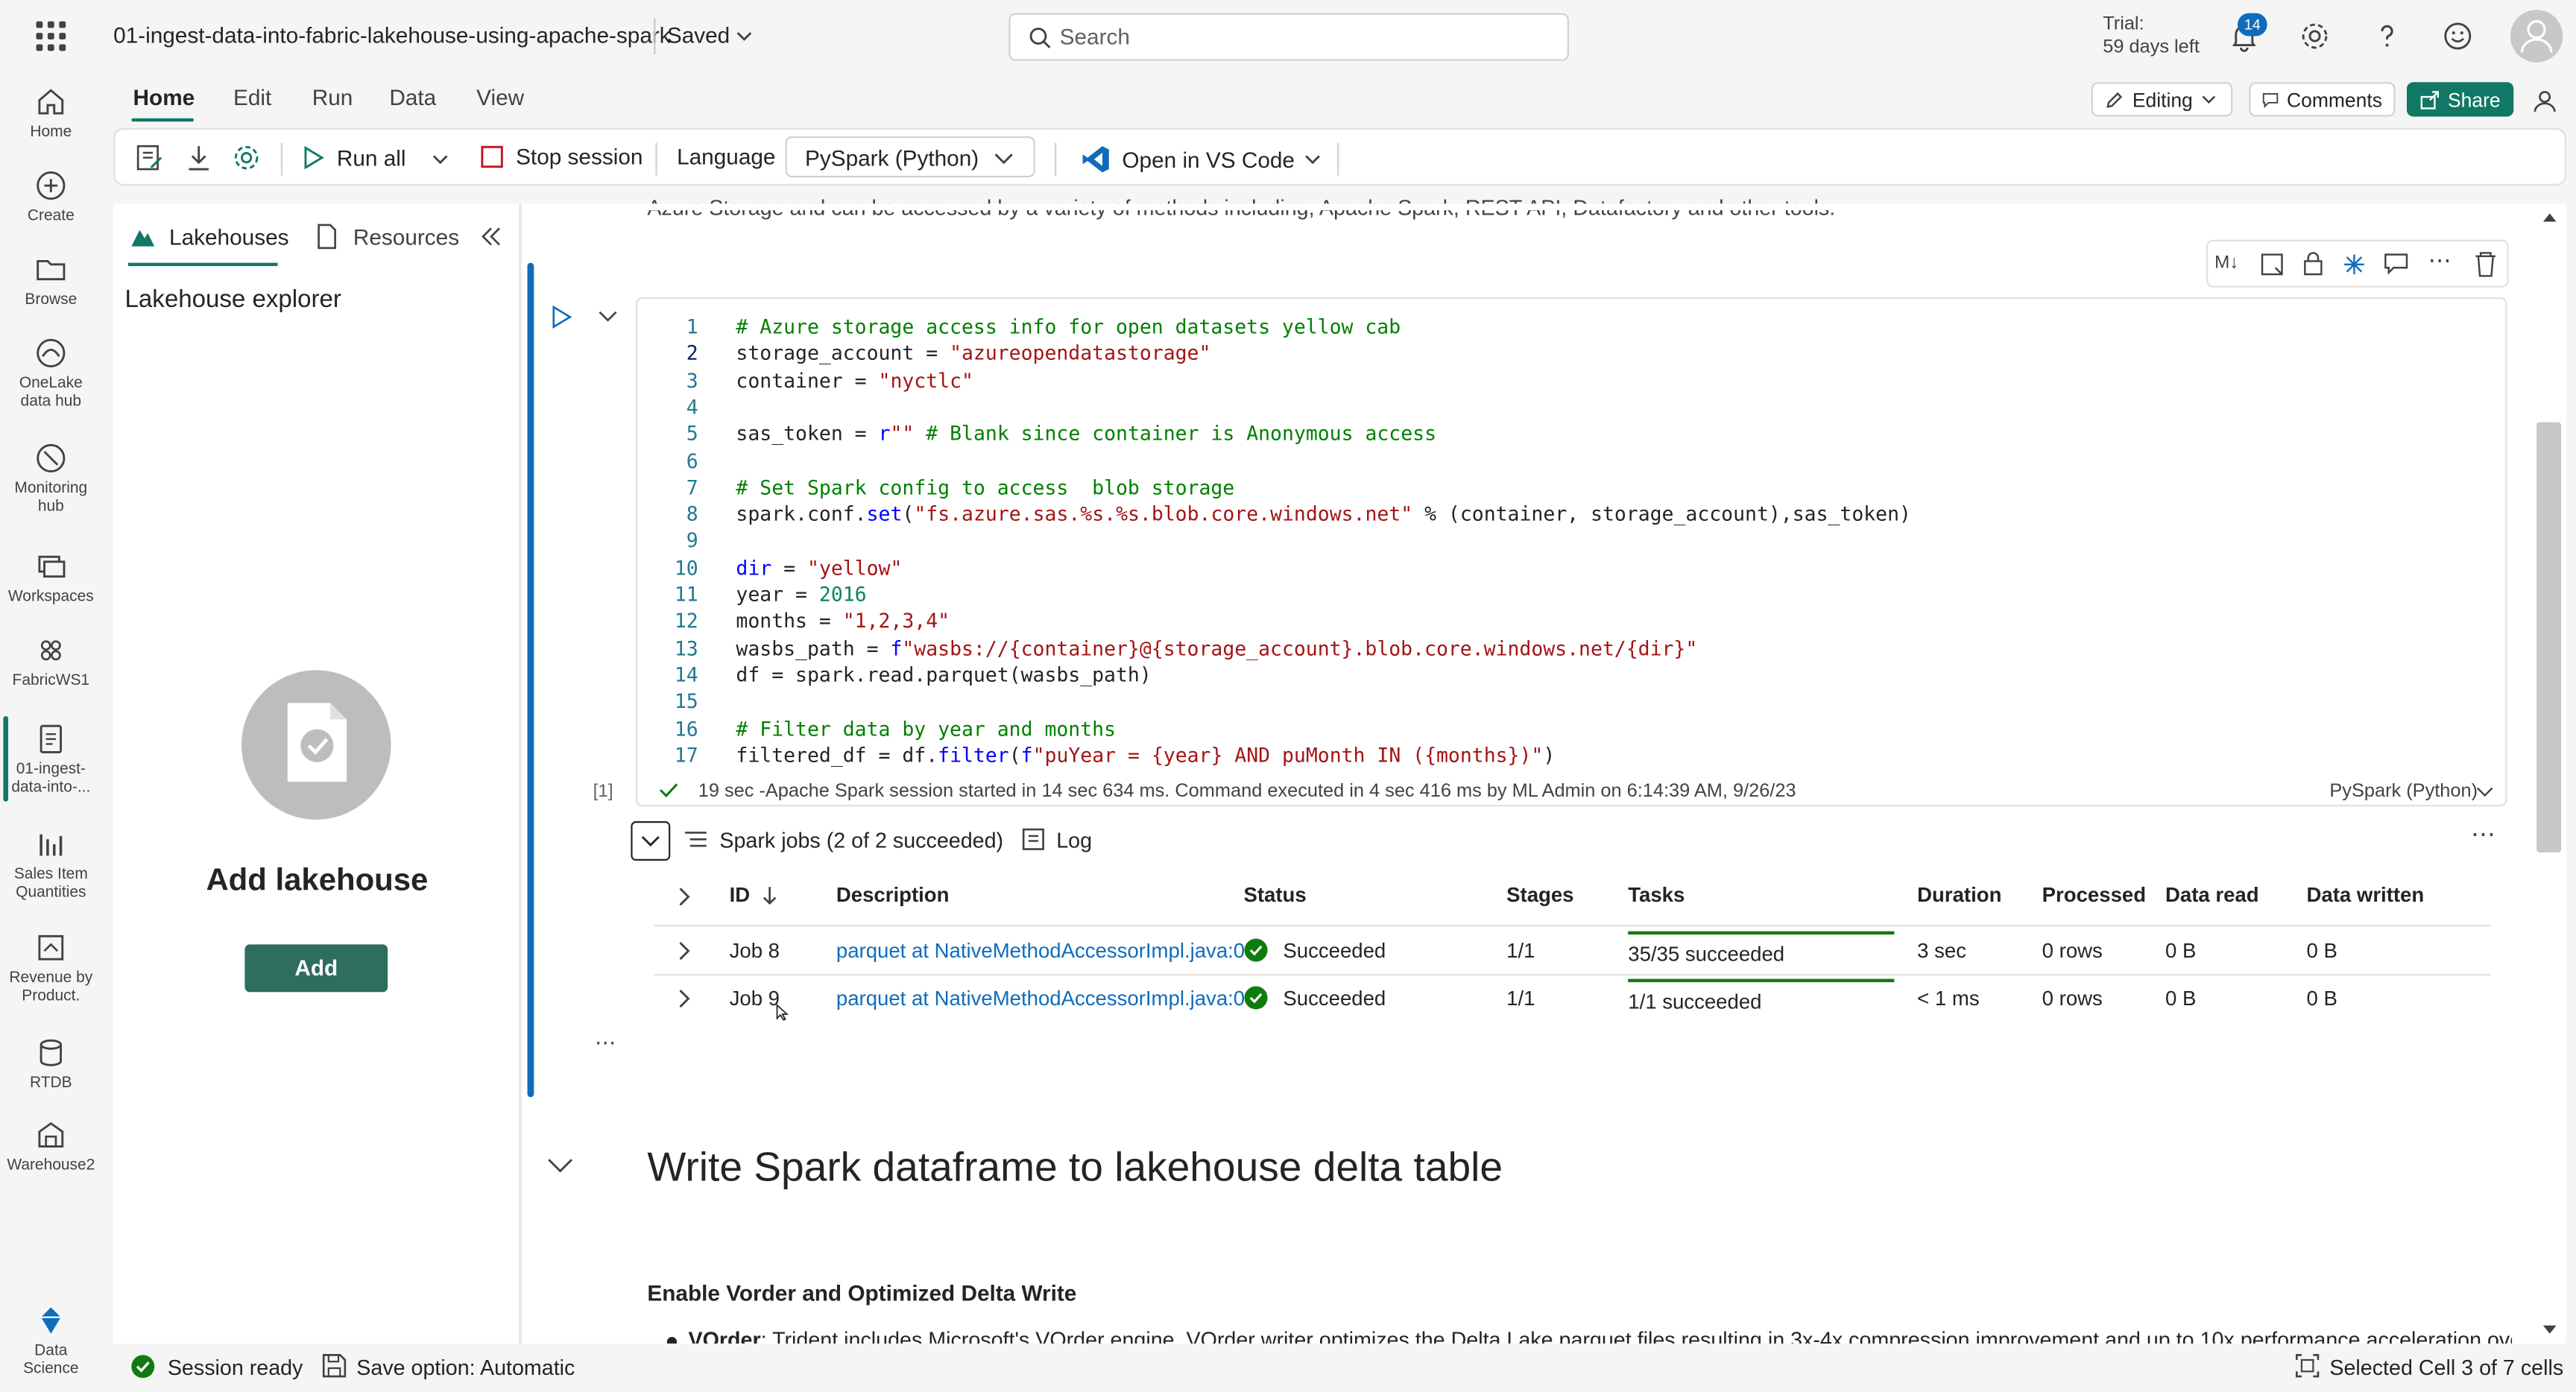 This screenshot has width=2576, height=1392. Describe the element at coordinates (2355, 264) in the screenshot. I see `freeze-icon` at that location.